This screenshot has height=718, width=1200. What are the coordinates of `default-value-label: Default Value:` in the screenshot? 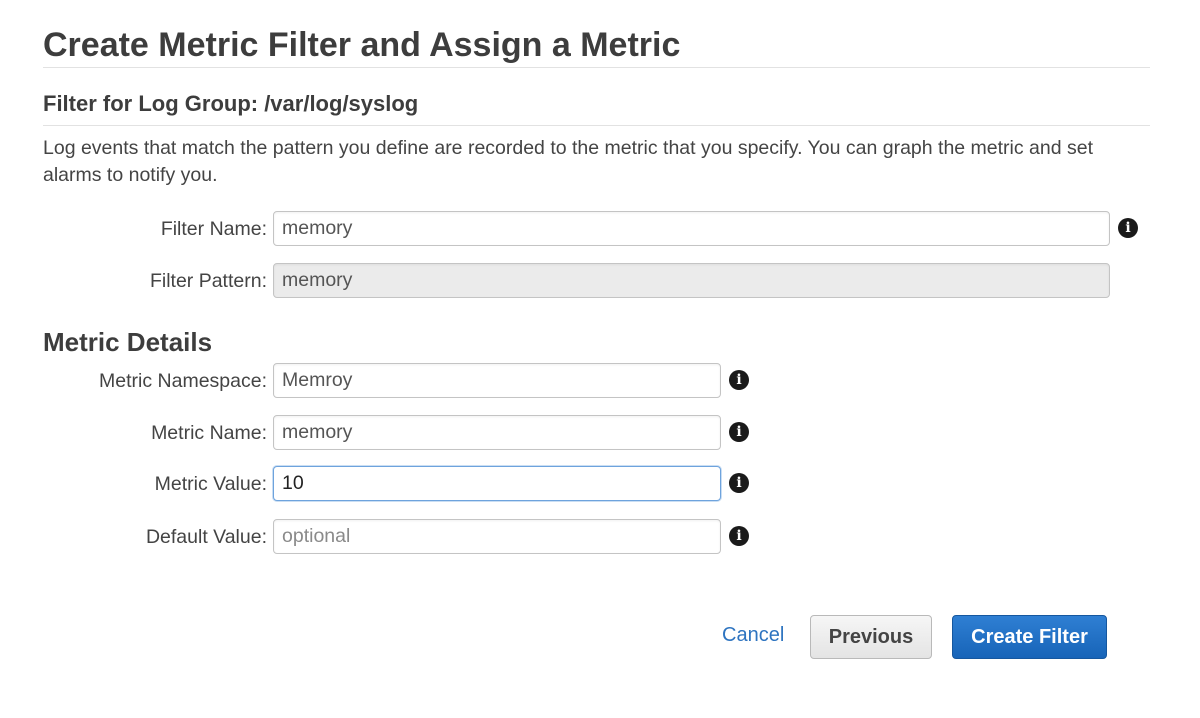 It's located at (206, 537).